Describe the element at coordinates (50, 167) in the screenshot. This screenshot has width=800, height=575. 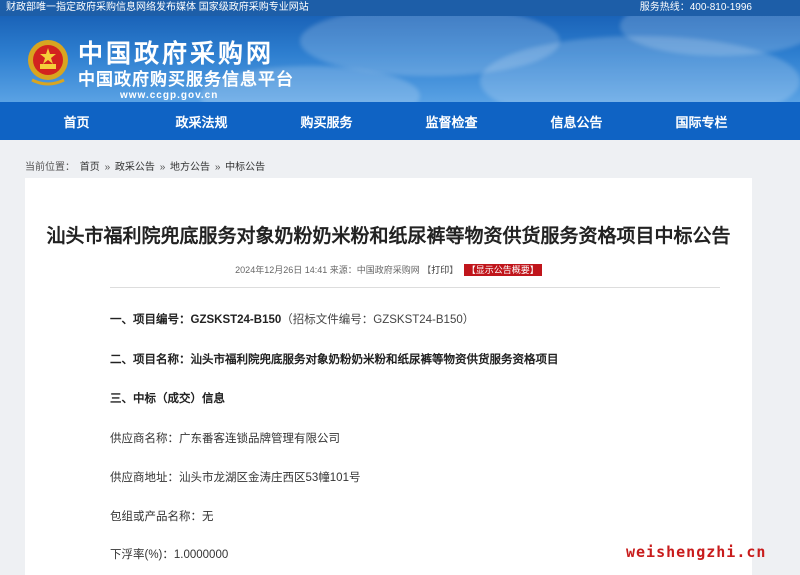
I see `breadcrumb-prefix: 当前位置：` at that location.